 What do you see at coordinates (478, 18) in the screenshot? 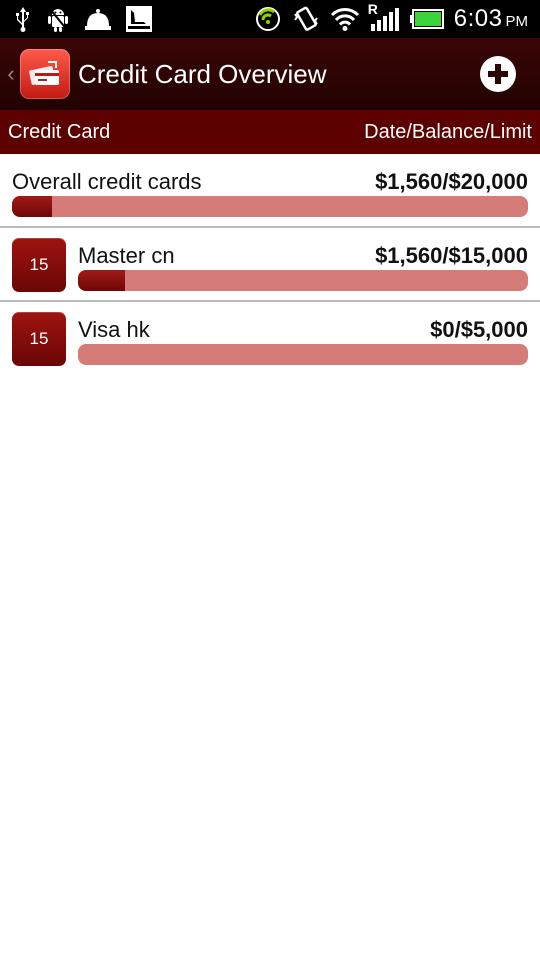
I see `clock-time: 6:03` at bounding box center [478, 18].